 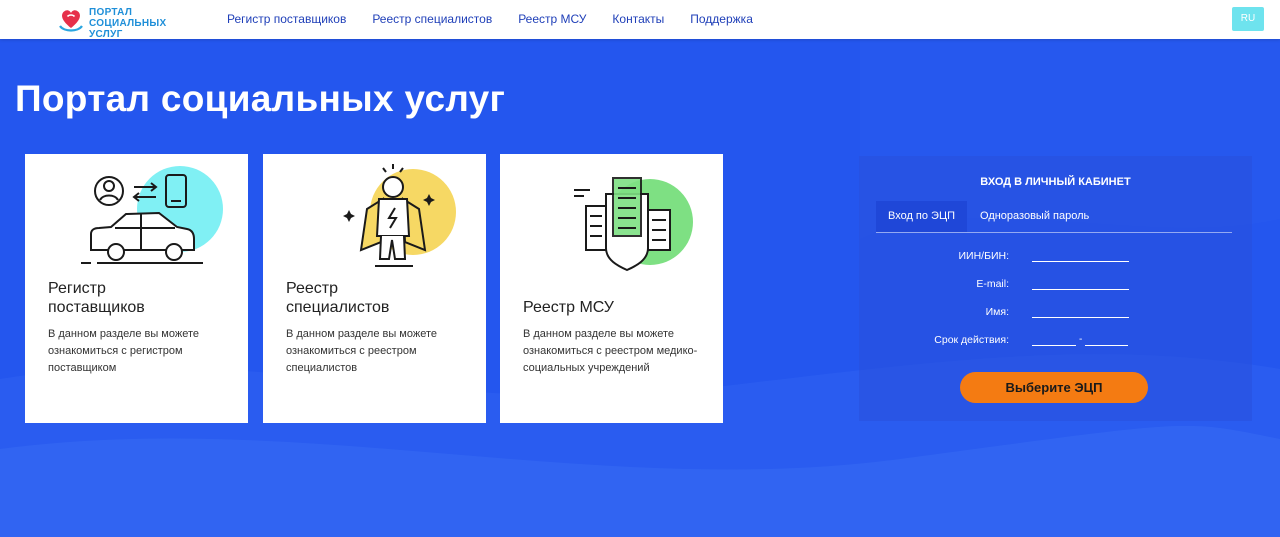 I want to click on card-msu-illustration, so click(x=633, y=224).